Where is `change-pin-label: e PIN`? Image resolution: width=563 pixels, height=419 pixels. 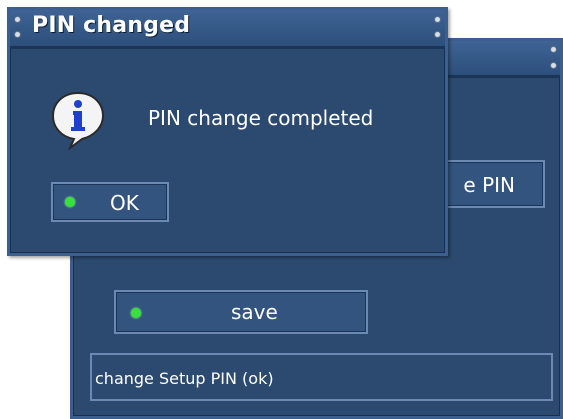 change-pin-label: e PIN is located at coordinates (489, 185).